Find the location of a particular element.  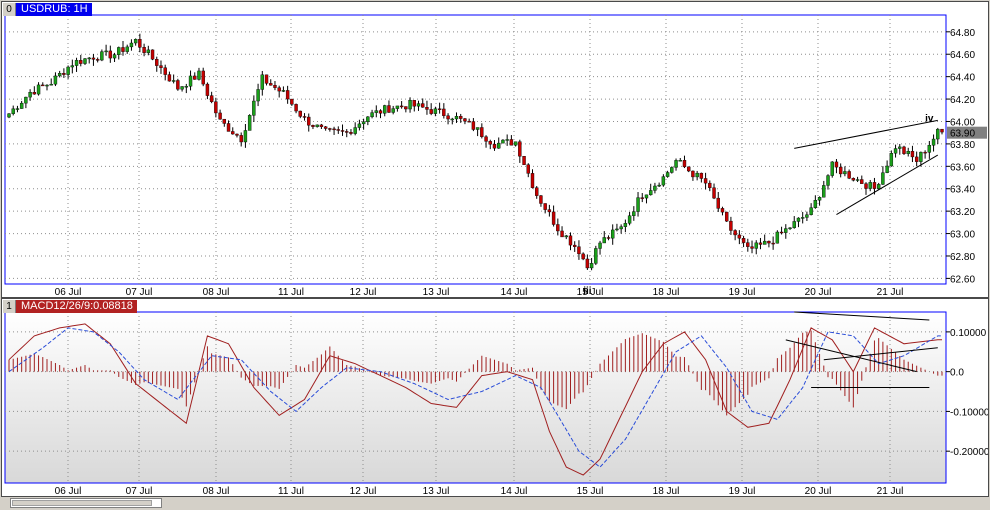

macd-x-tick-label: 13 Jul is located at coordinates (436, 491).